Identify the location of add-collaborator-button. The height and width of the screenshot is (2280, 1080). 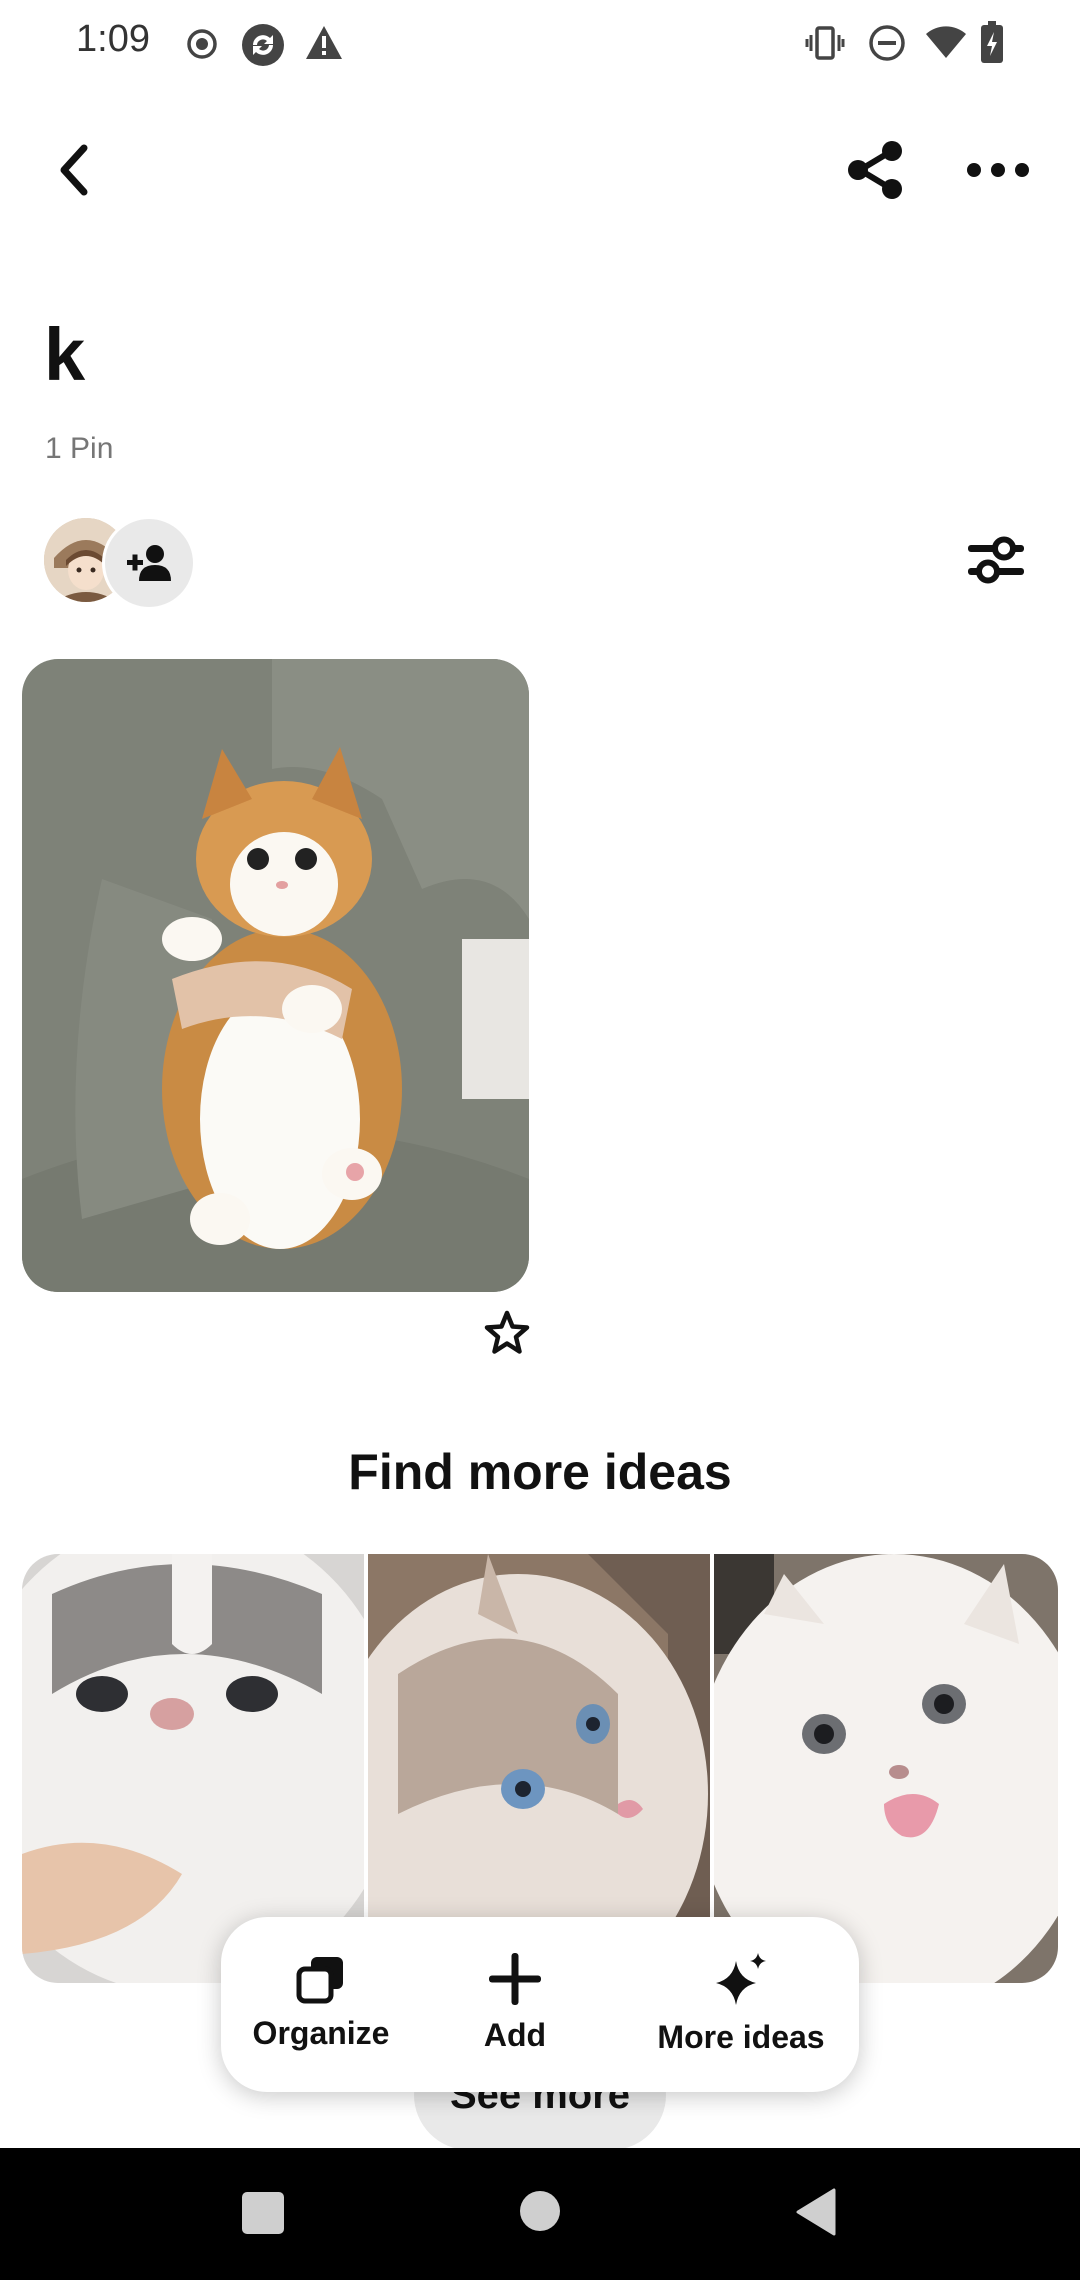
(149, 563).